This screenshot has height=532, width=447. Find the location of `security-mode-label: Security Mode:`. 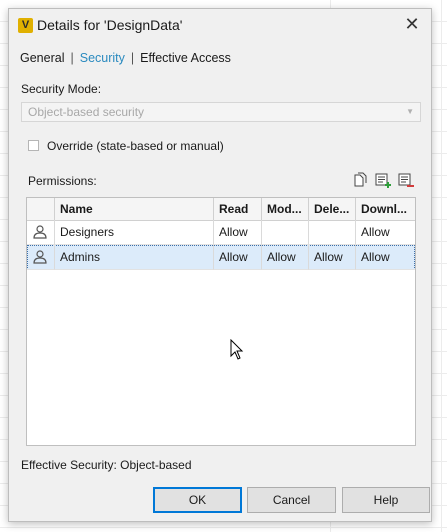

security-mode-label: Security Mode: is located at coordinates (61, 89).